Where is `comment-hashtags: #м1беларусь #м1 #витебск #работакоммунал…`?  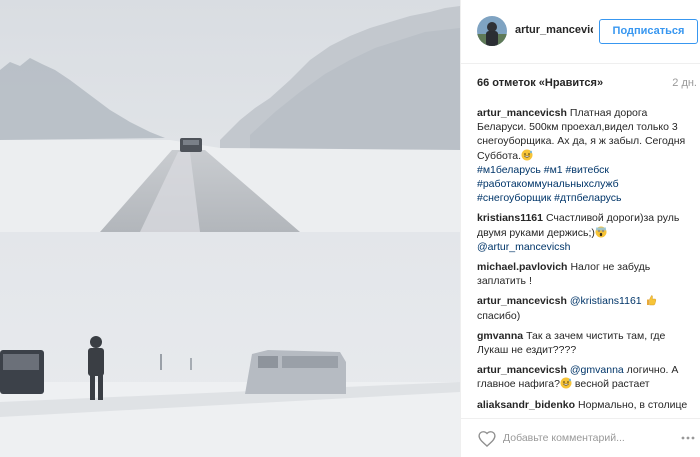
comment-hashtags: #м1беларусь #м1 #витебск #работакоммунал… is located at coordinates (584, 184).